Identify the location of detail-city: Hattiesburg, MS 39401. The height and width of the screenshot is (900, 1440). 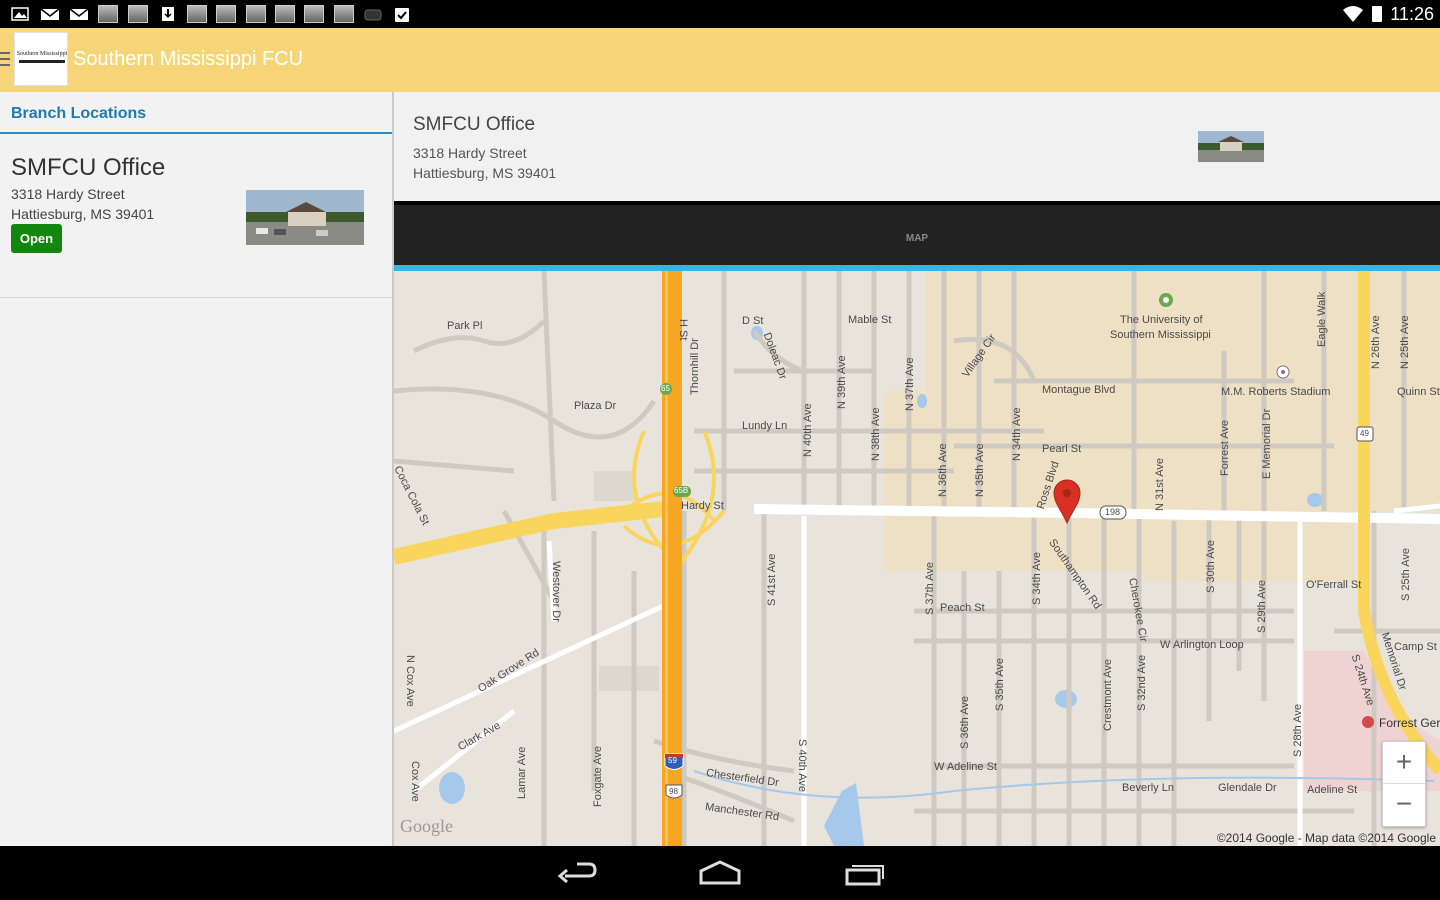
(485, 173).